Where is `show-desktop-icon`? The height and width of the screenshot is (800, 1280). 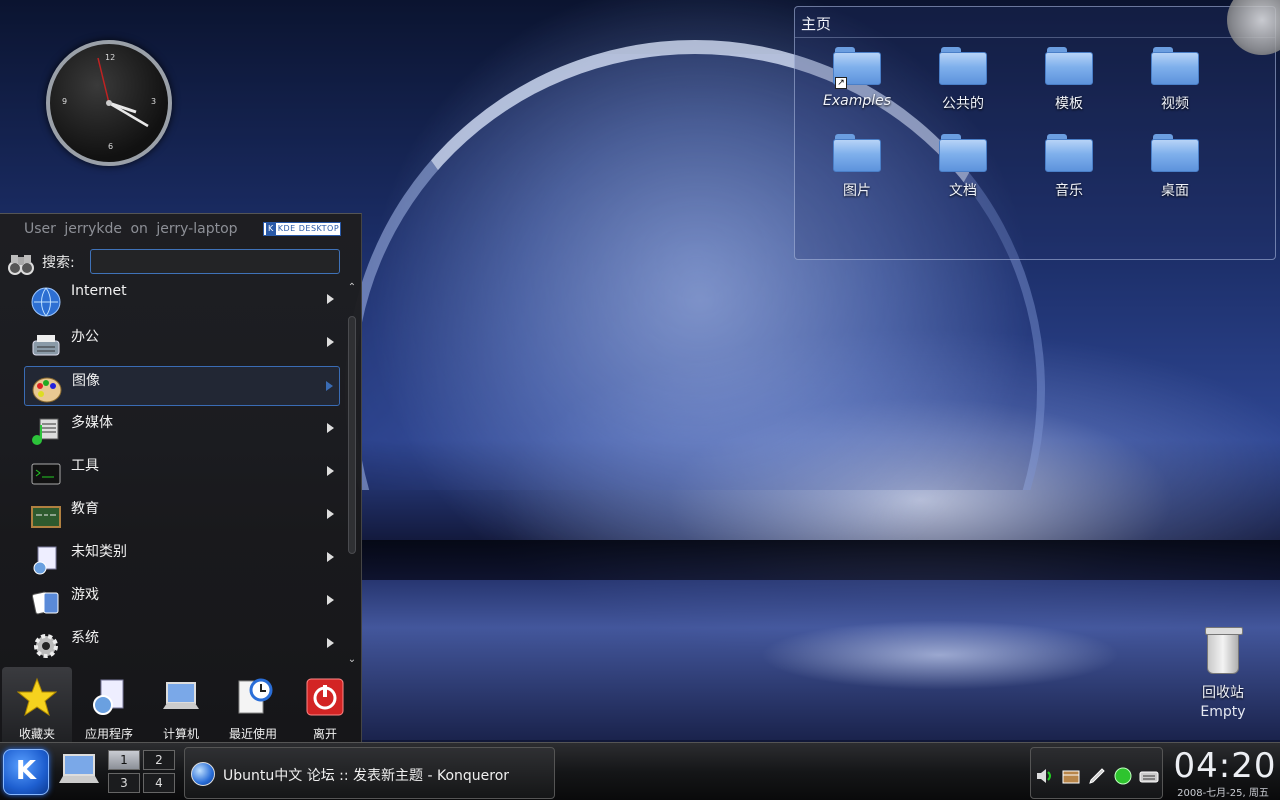
show-desktop-icon is located at coordinates (79, 770).